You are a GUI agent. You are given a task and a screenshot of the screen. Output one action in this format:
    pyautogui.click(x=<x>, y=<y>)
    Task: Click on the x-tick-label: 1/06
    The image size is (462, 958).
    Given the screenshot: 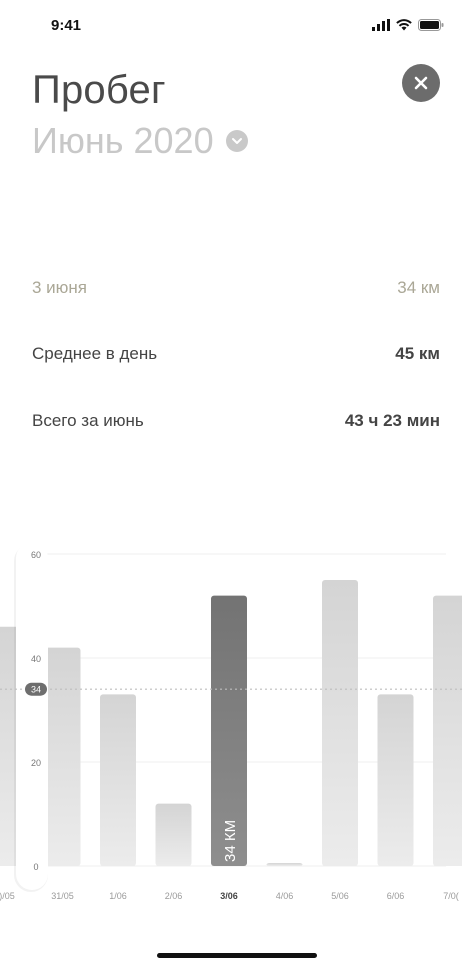 What is the action you would take?
    pyautogui.click(x=118, y=896)
    